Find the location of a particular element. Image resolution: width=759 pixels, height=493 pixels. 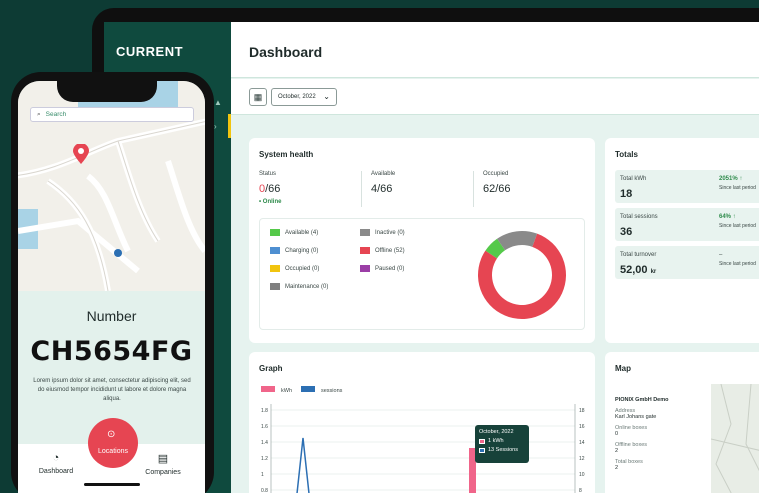

legend-label: Charging (0) is located at coordinates (302, 250).